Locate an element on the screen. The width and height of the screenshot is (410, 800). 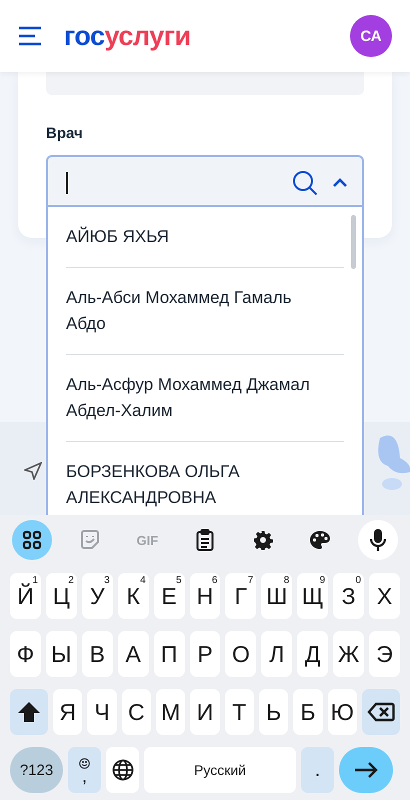
shift-key is located at coordinates (29, 712).